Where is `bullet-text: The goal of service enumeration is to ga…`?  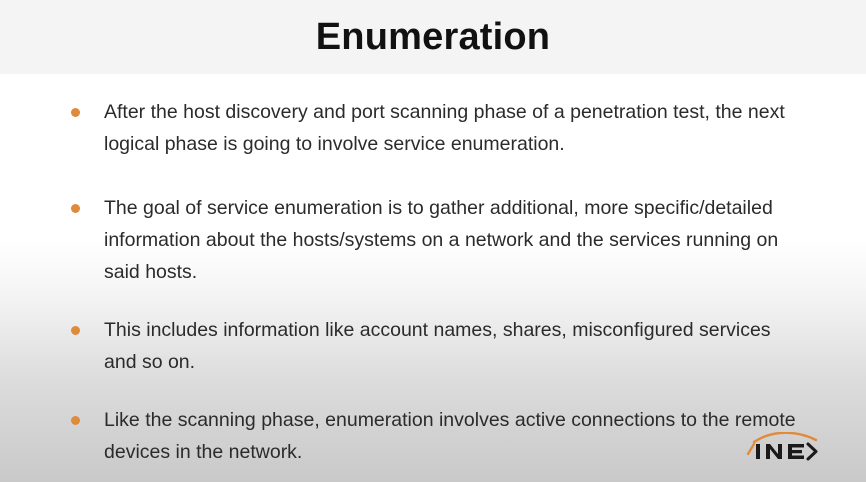 bullet-text: The goal of service enumeration is to ga… is located at coordinates (441, 240).